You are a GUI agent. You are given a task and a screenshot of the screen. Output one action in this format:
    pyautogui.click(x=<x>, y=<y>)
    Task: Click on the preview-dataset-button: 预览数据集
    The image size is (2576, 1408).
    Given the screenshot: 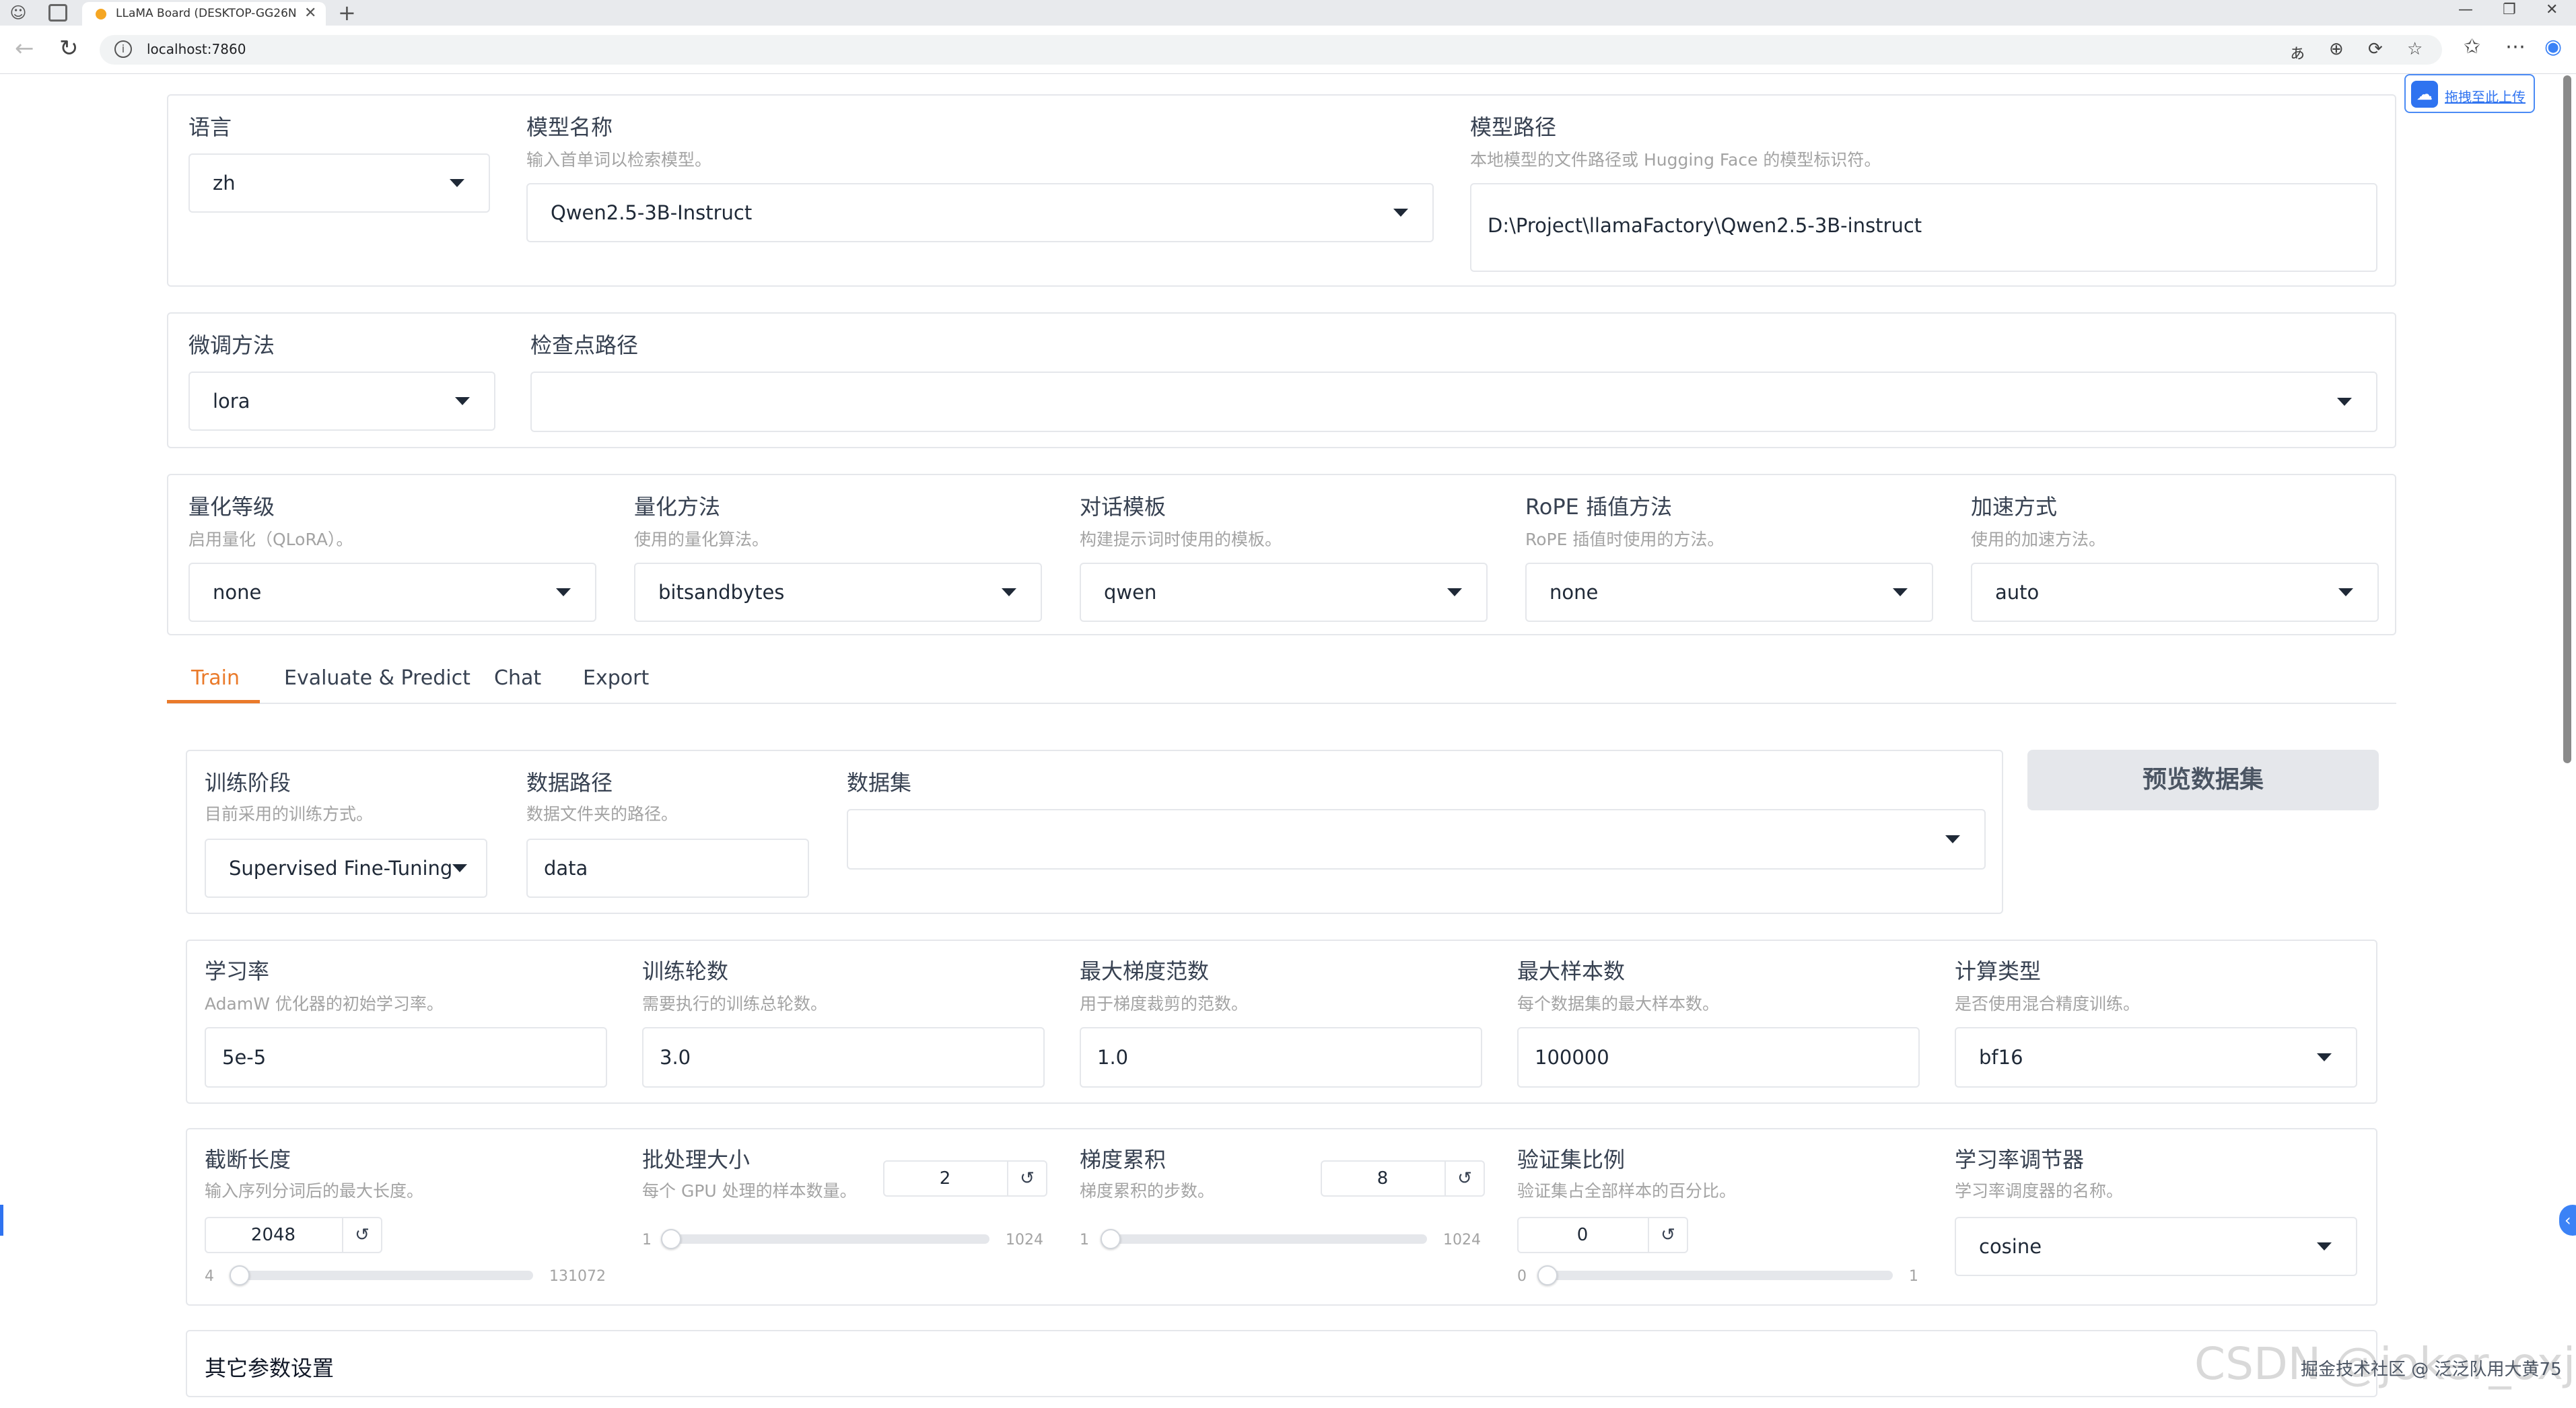 What is the action you would take?
    pyautogui.click(x=2203, y=780)
    